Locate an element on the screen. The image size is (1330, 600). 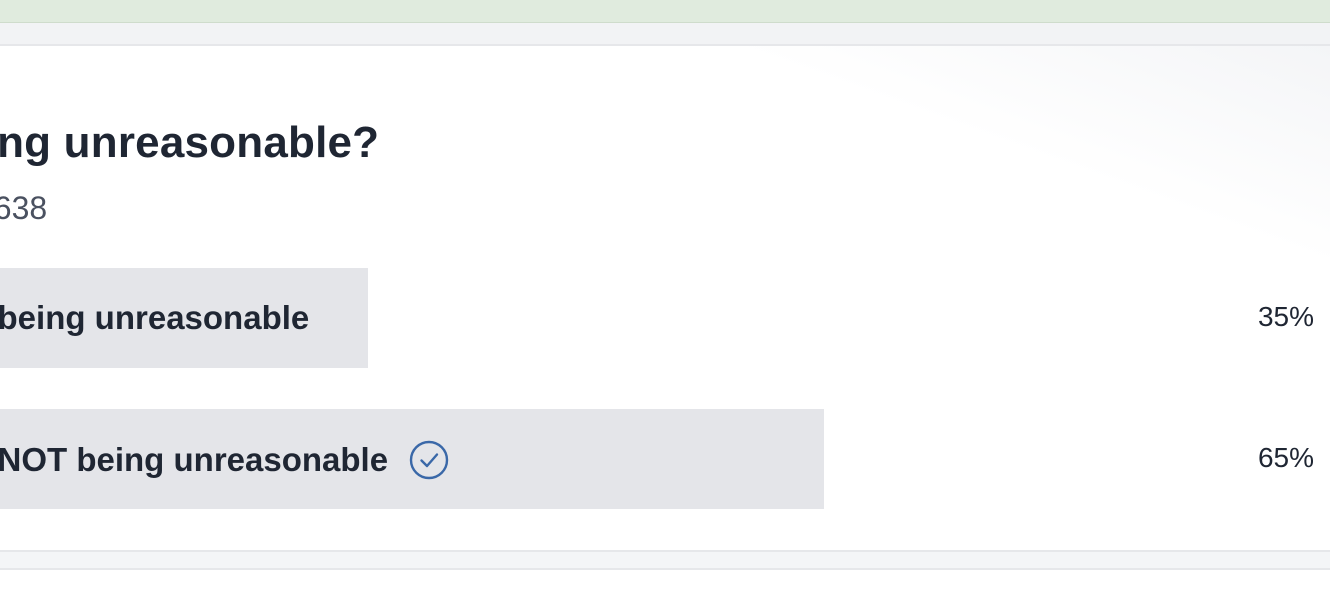
next-section is located at coordinates (665, 585).